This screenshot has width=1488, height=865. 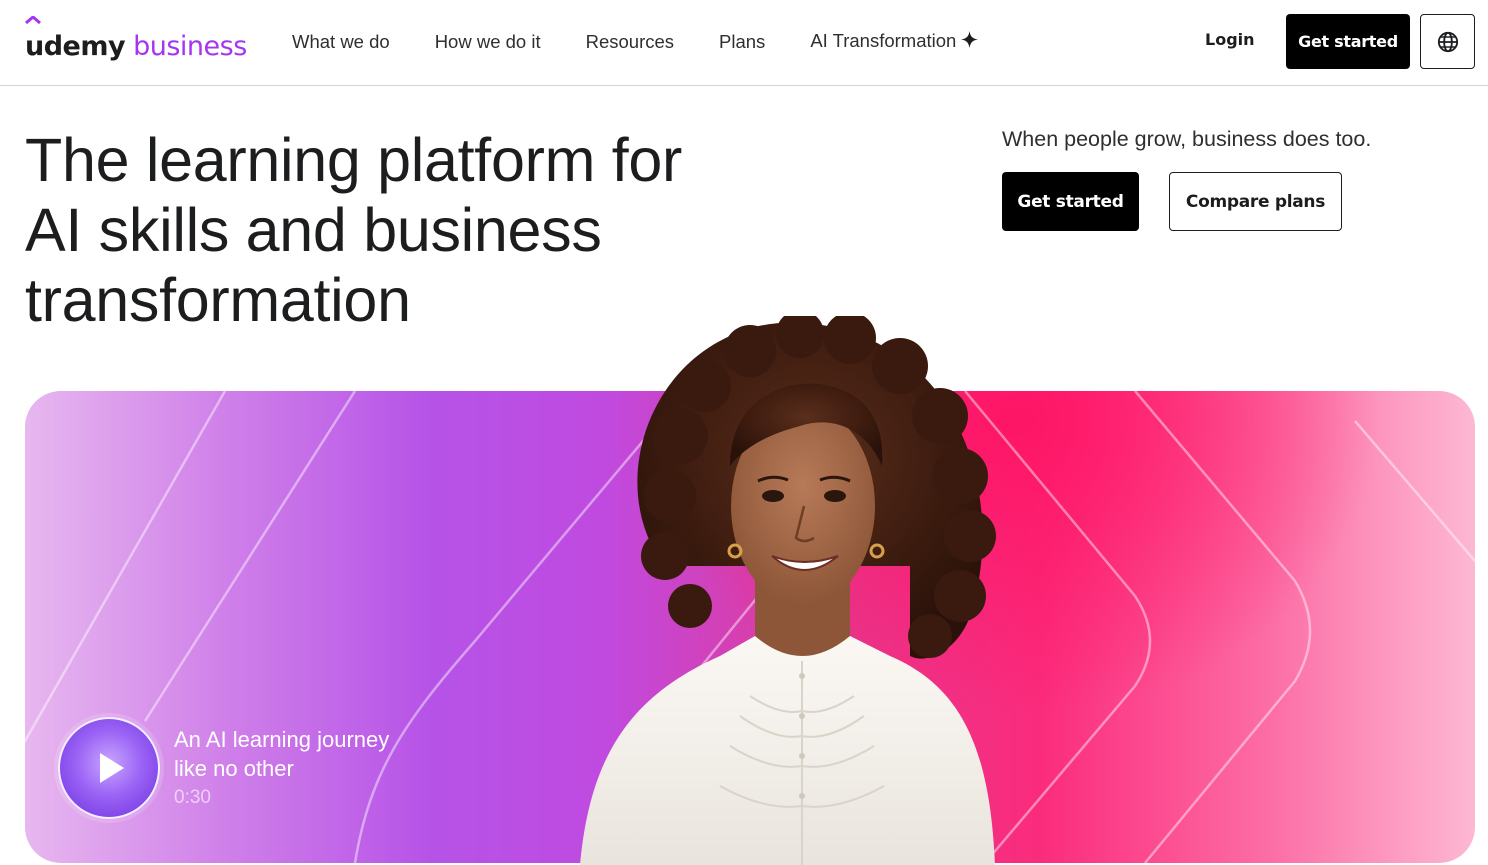 I want to click on udemy-business-logo: udemy business, so click(x=136, y=39).